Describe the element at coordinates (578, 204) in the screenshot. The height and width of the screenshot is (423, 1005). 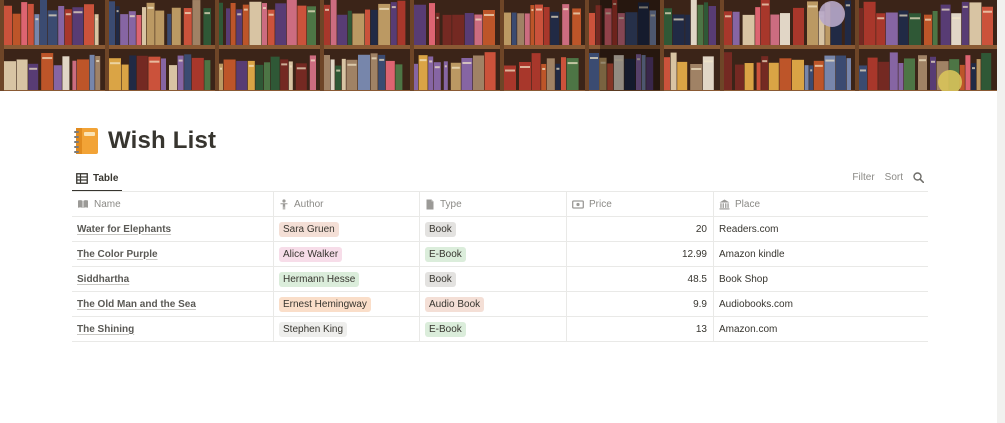
I see `money-icon` at that location.